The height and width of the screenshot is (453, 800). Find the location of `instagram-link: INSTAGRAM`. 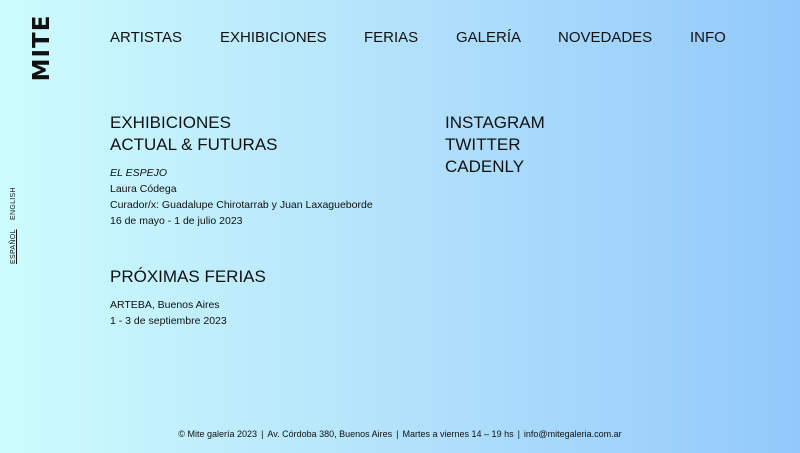

instagram-link: INSTAGRAM is located at coordinates (495, 123).